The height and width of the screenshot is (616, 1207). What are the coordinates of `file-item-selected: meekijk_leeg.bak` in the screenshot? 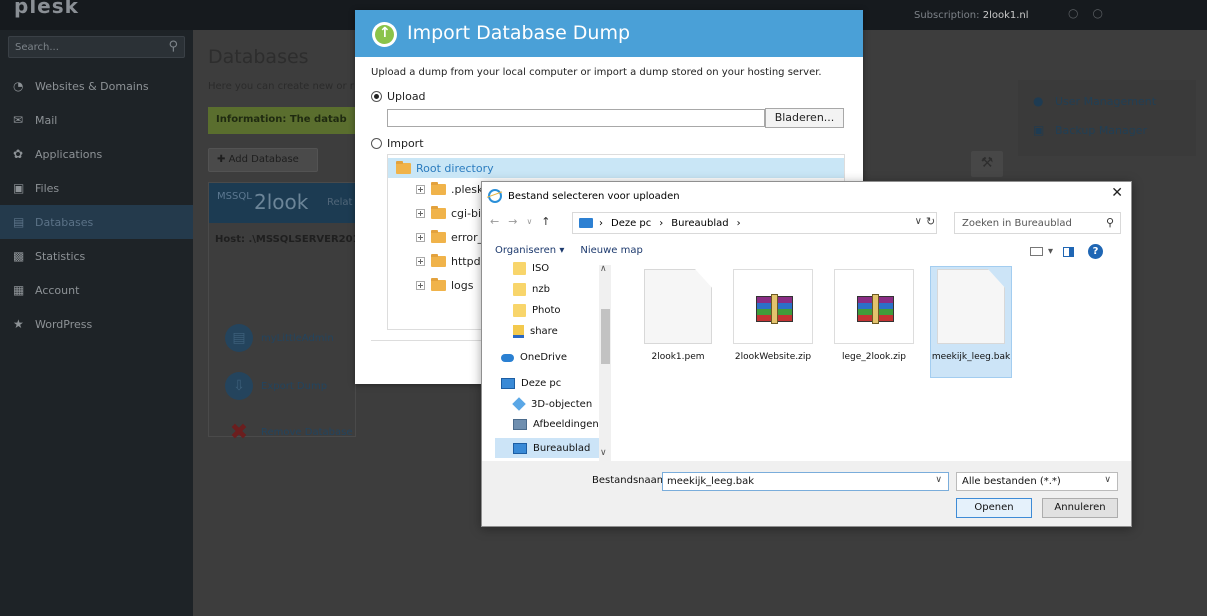 It's located at (971, 322).